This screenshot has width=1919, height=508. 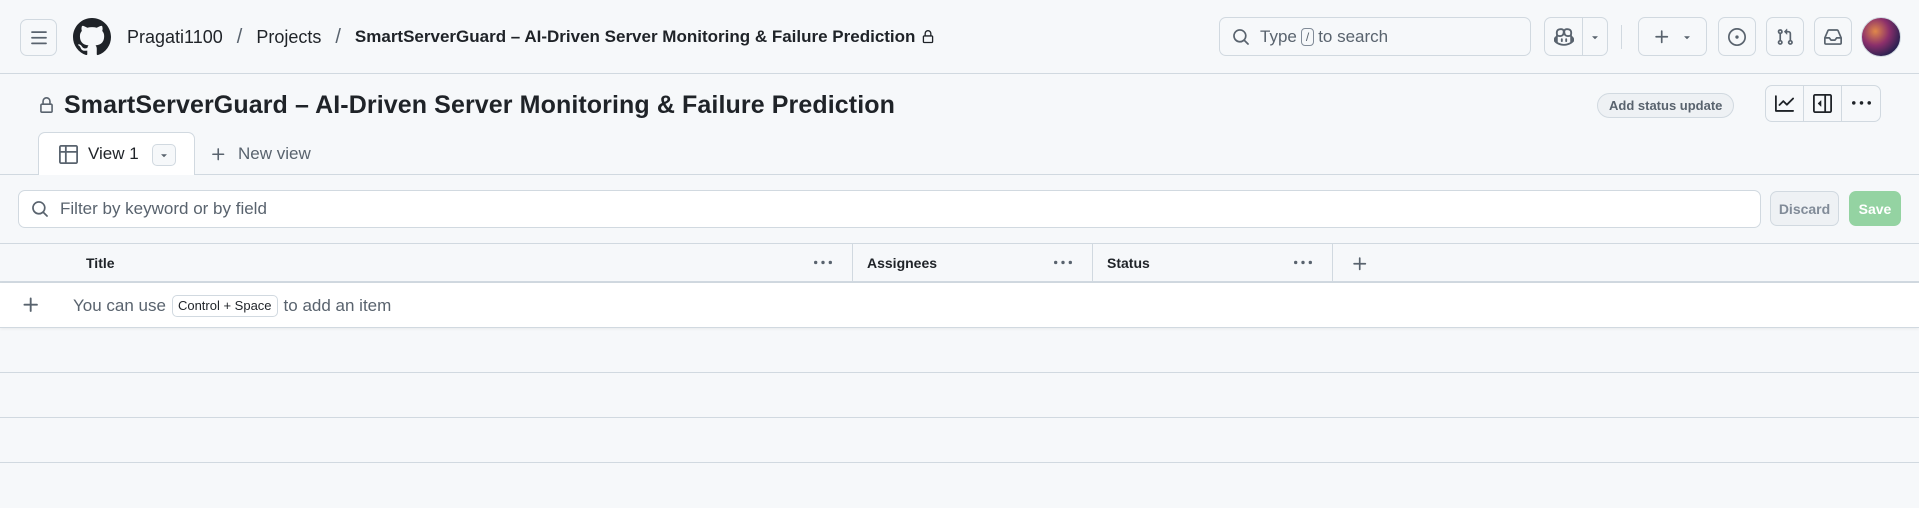 I want to click on copilot-split-button, so click(x=1576, y=36).